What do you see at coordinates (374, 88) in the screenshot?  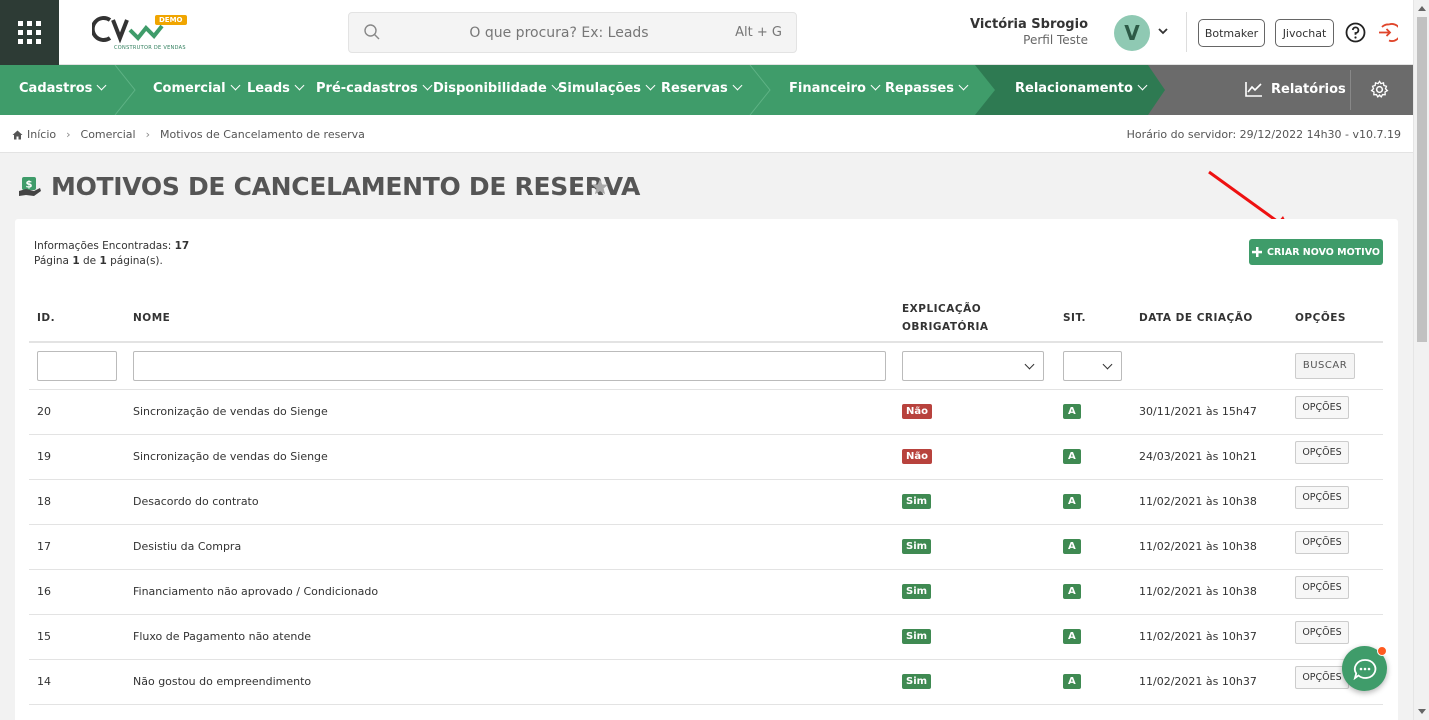 I see `nav-item-pre-cadastros: Pré-cadastros` at bounding box center [374, 88].